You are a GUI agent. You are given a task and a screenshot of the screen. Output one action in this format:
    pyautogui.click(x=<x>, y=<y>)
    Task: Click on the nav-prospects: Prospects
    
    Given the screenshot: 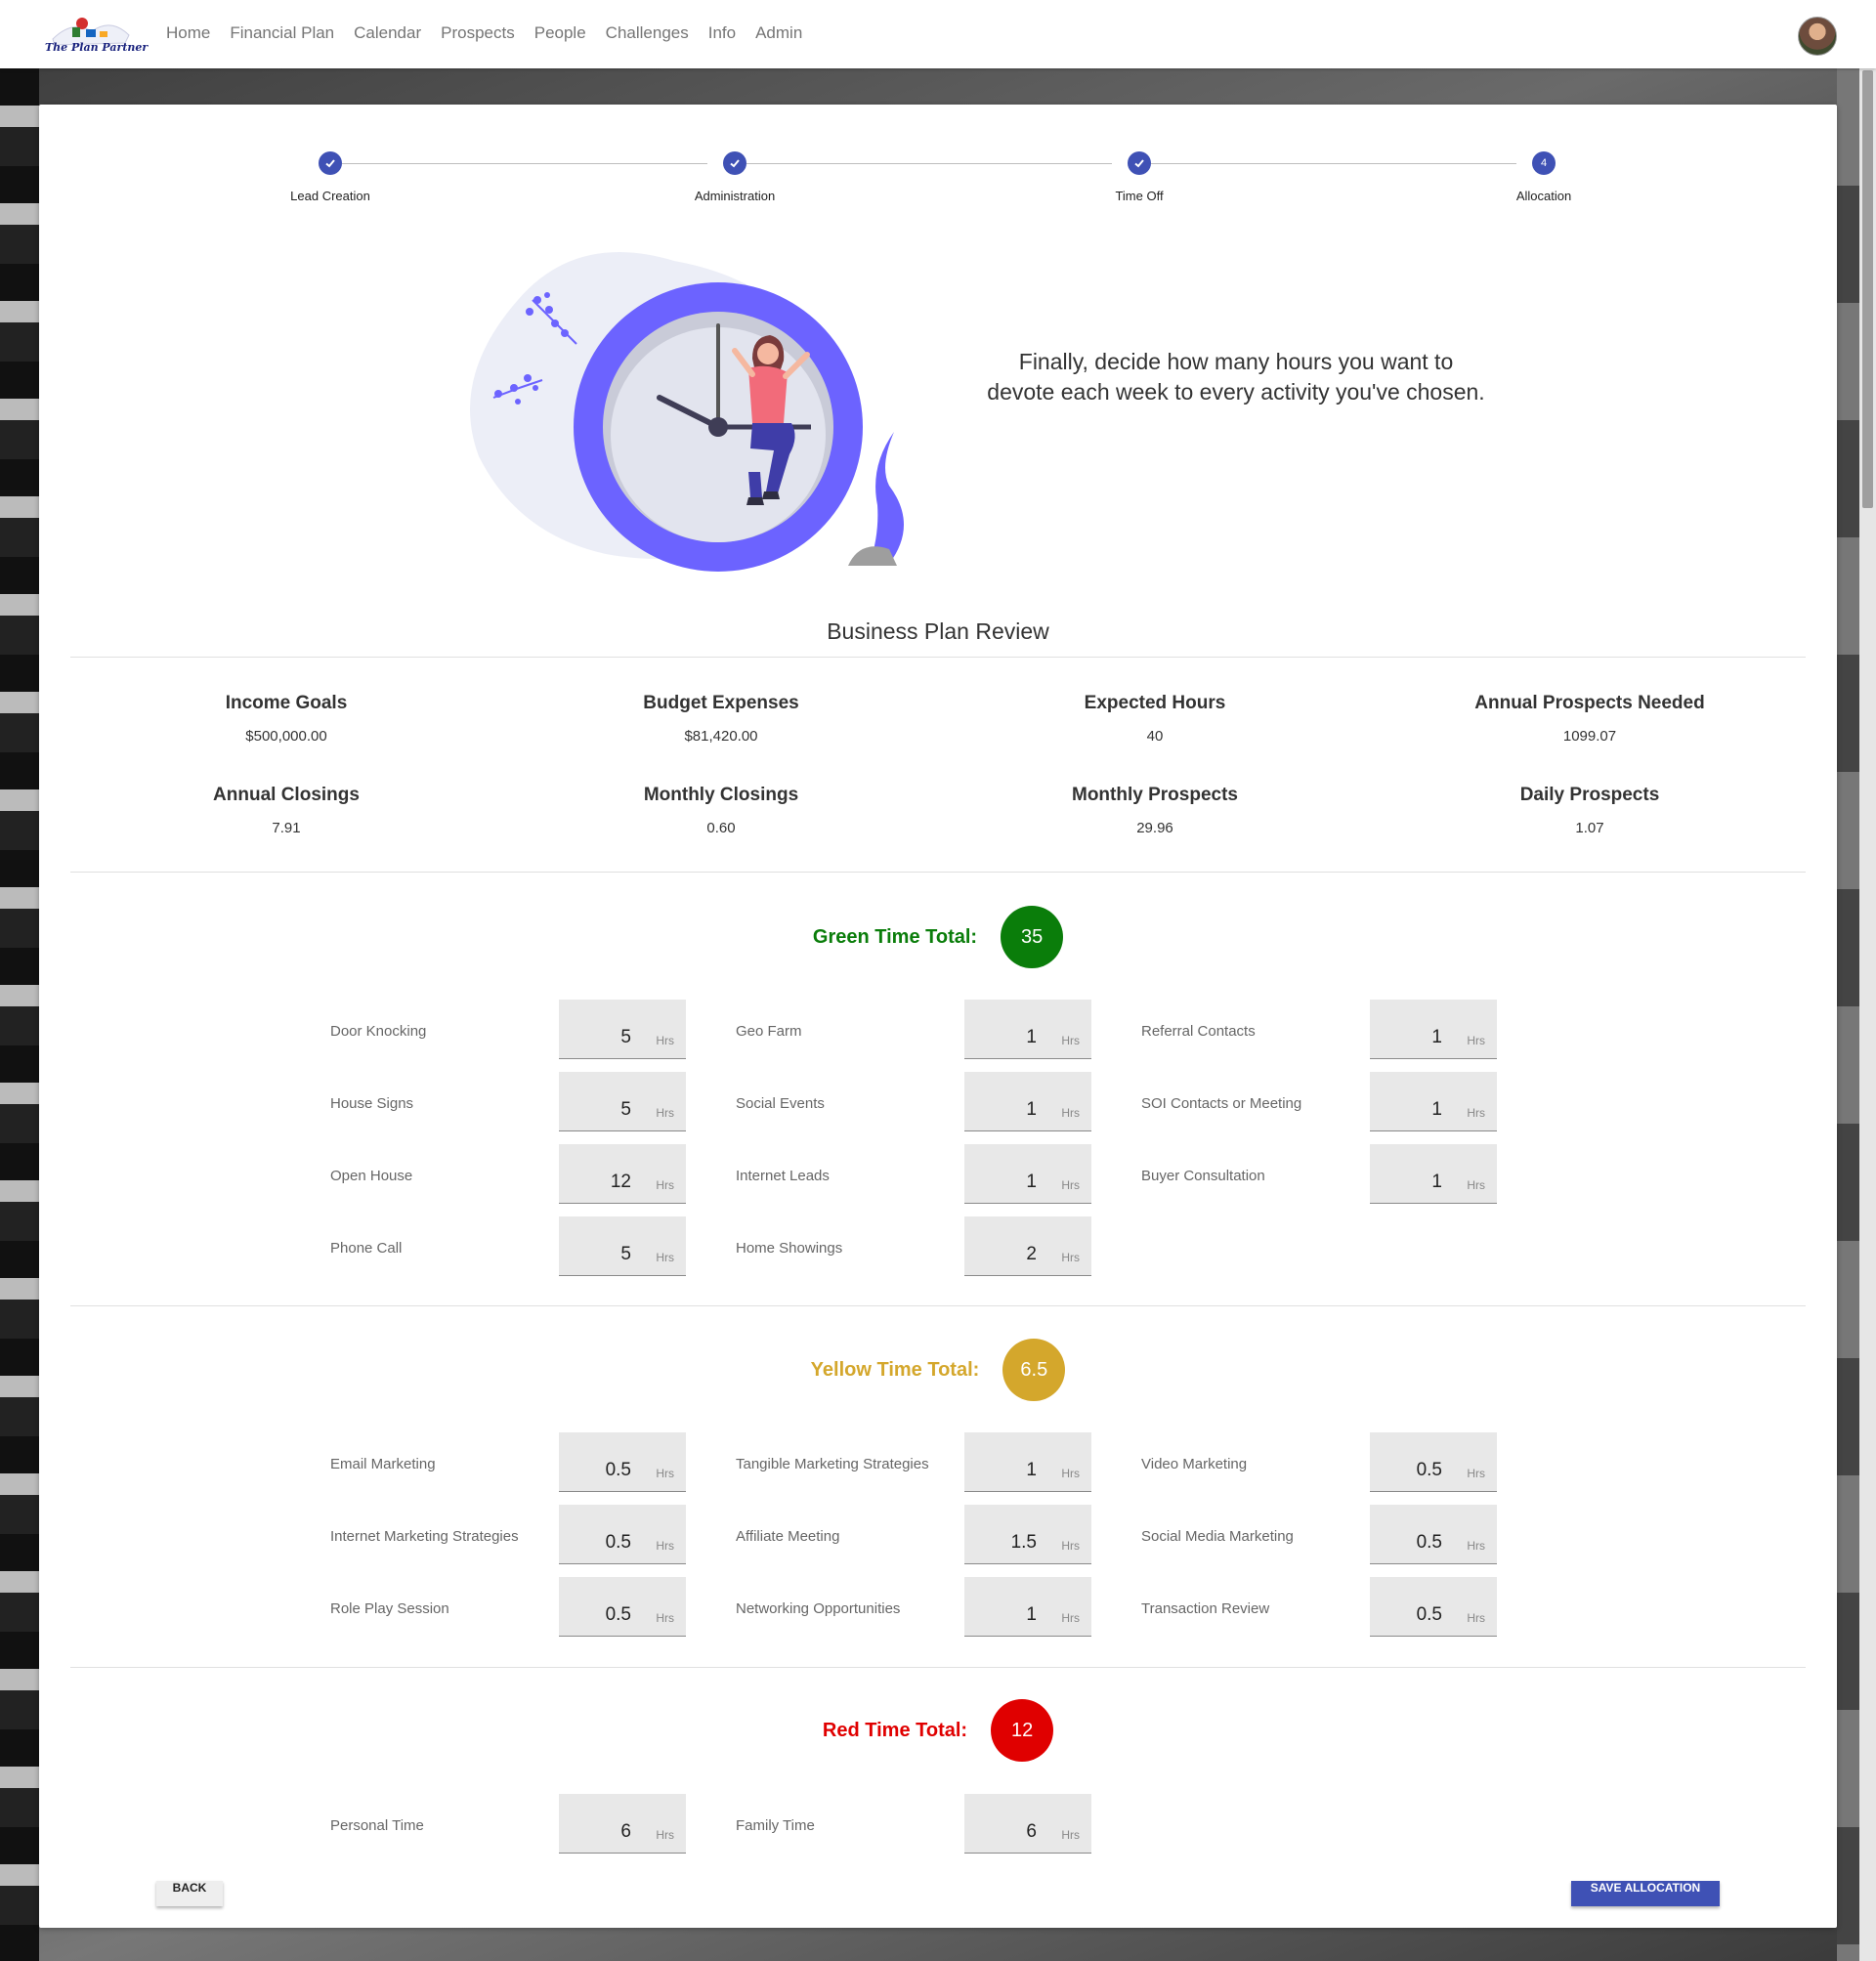 What is the action you would take?
    pyautogui.click(x=478, y=33)
    